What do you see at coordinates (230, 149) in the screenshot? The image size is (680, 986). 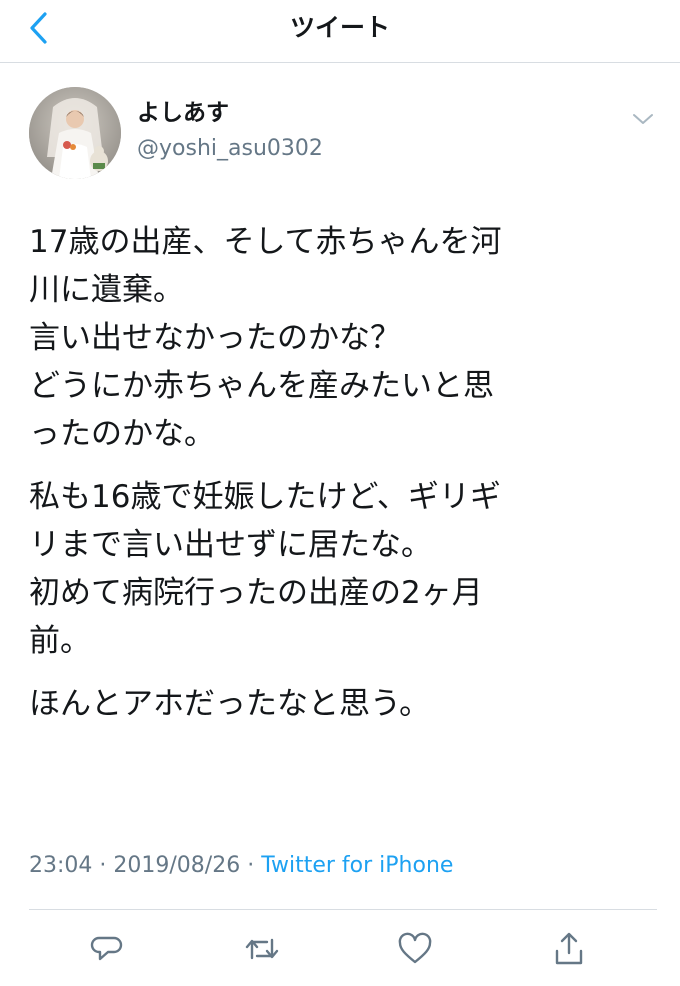 I see `user-handle: @yoshi_asu0302` at bounding box center [230, 149].